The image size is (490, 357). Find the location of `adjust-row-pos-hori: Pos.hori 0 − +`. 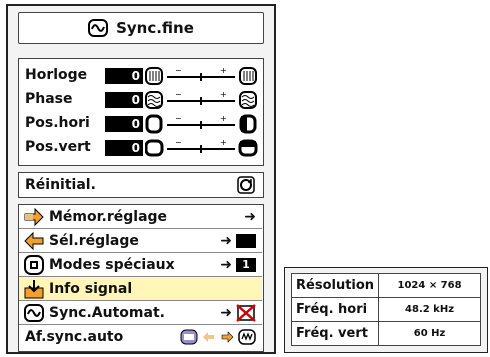

adjust-row-pos-hori: Pos.hori 0 − + is located at coordinates (142, 124).